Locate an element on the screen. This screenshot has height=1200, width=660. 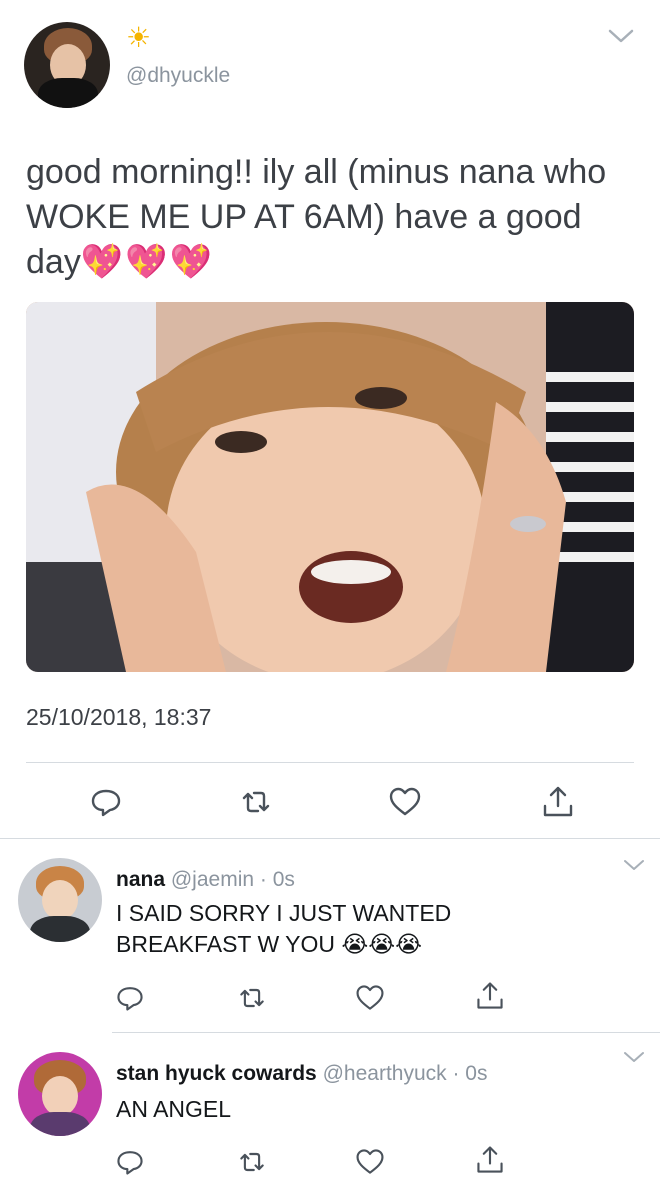
reply-body: AN ANGEL is located at coordinates (174, 1109).